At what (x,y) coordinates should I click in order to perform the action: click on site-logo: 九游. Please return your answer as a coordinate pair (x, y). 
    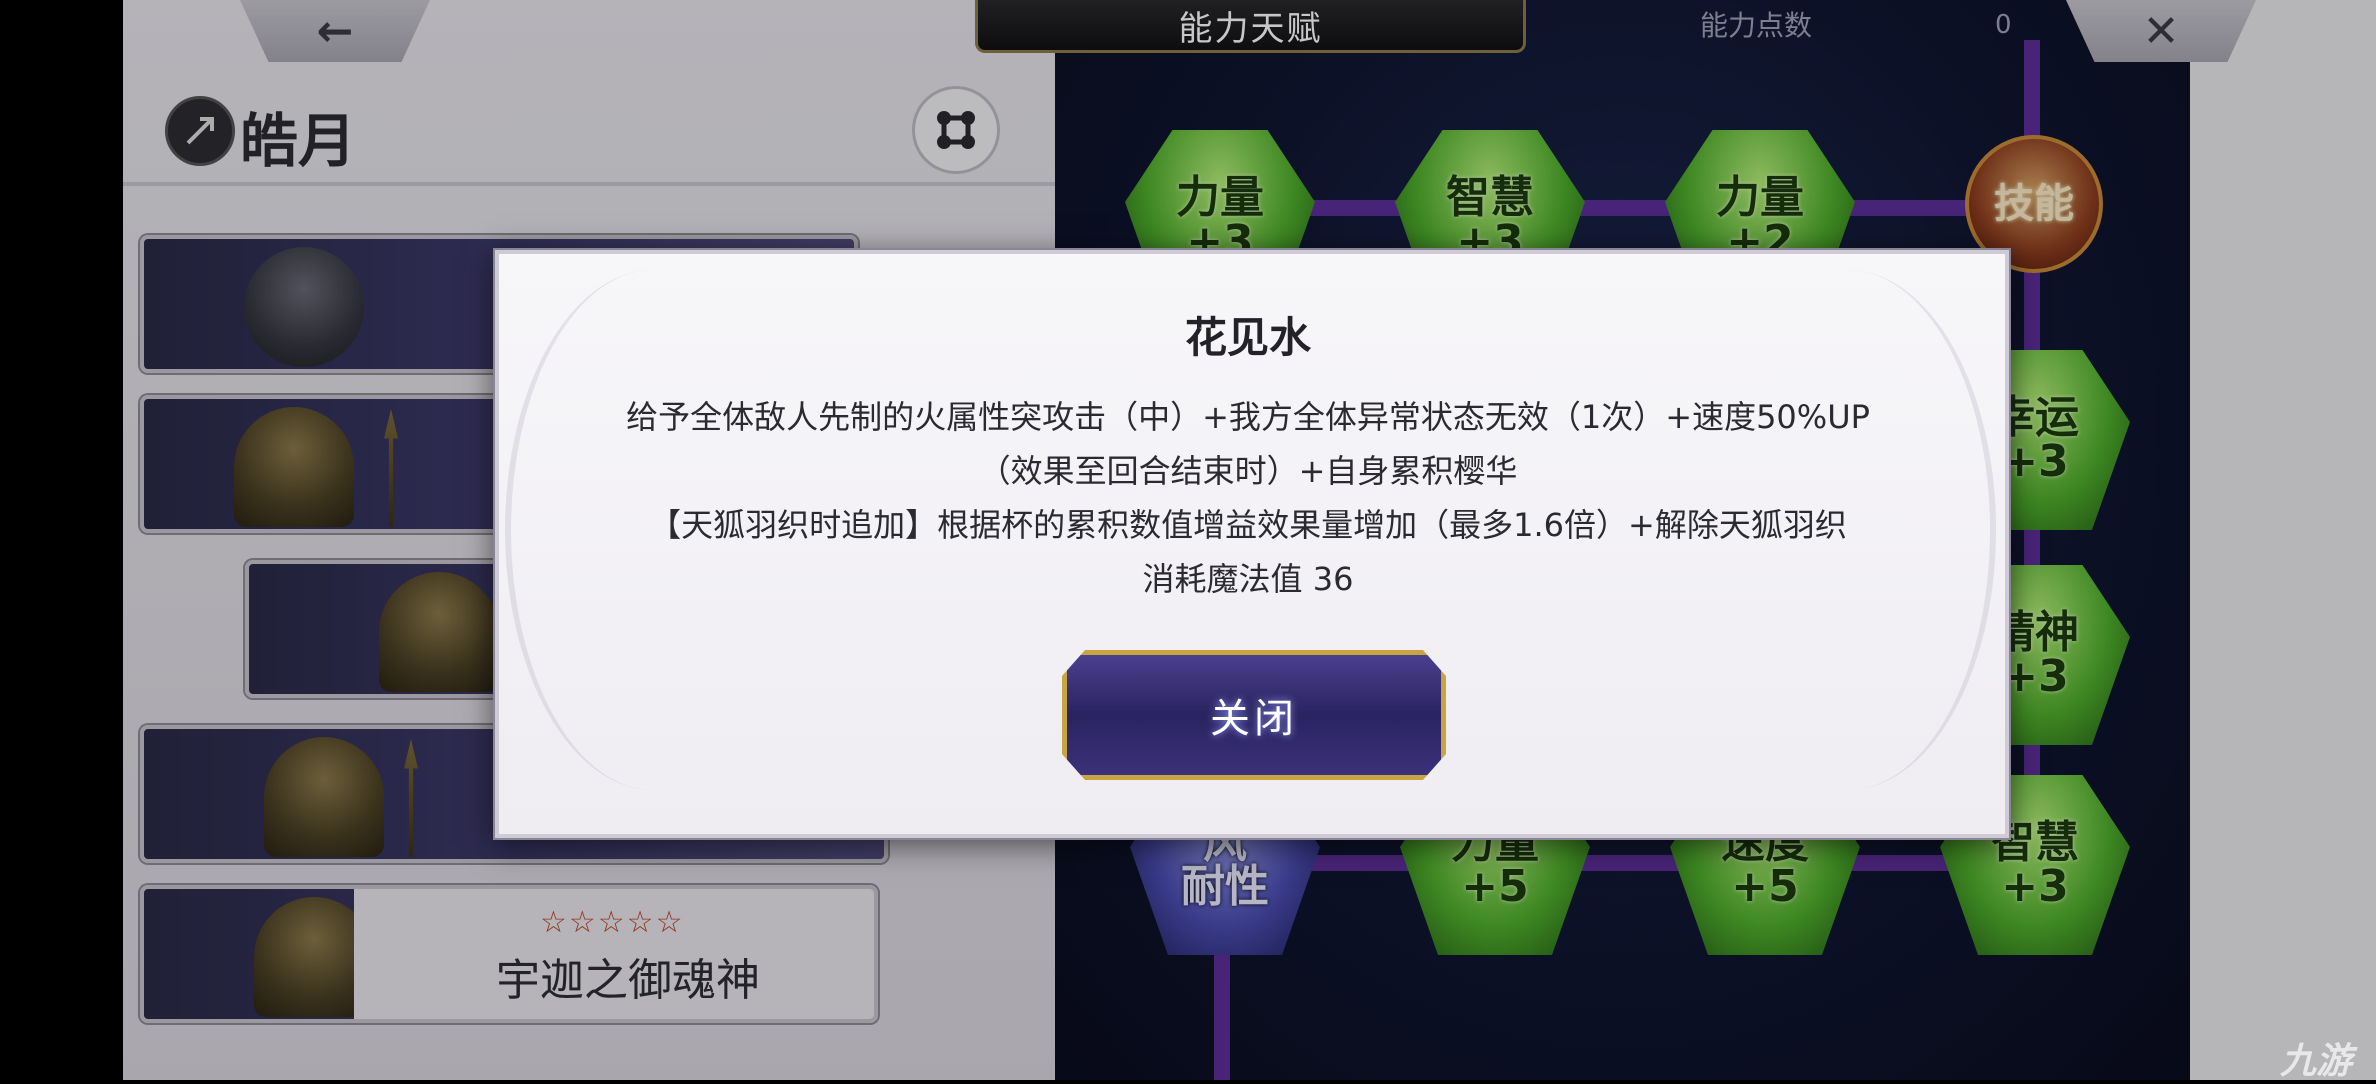
    Looking at the image, I should click on (2316, 1061).